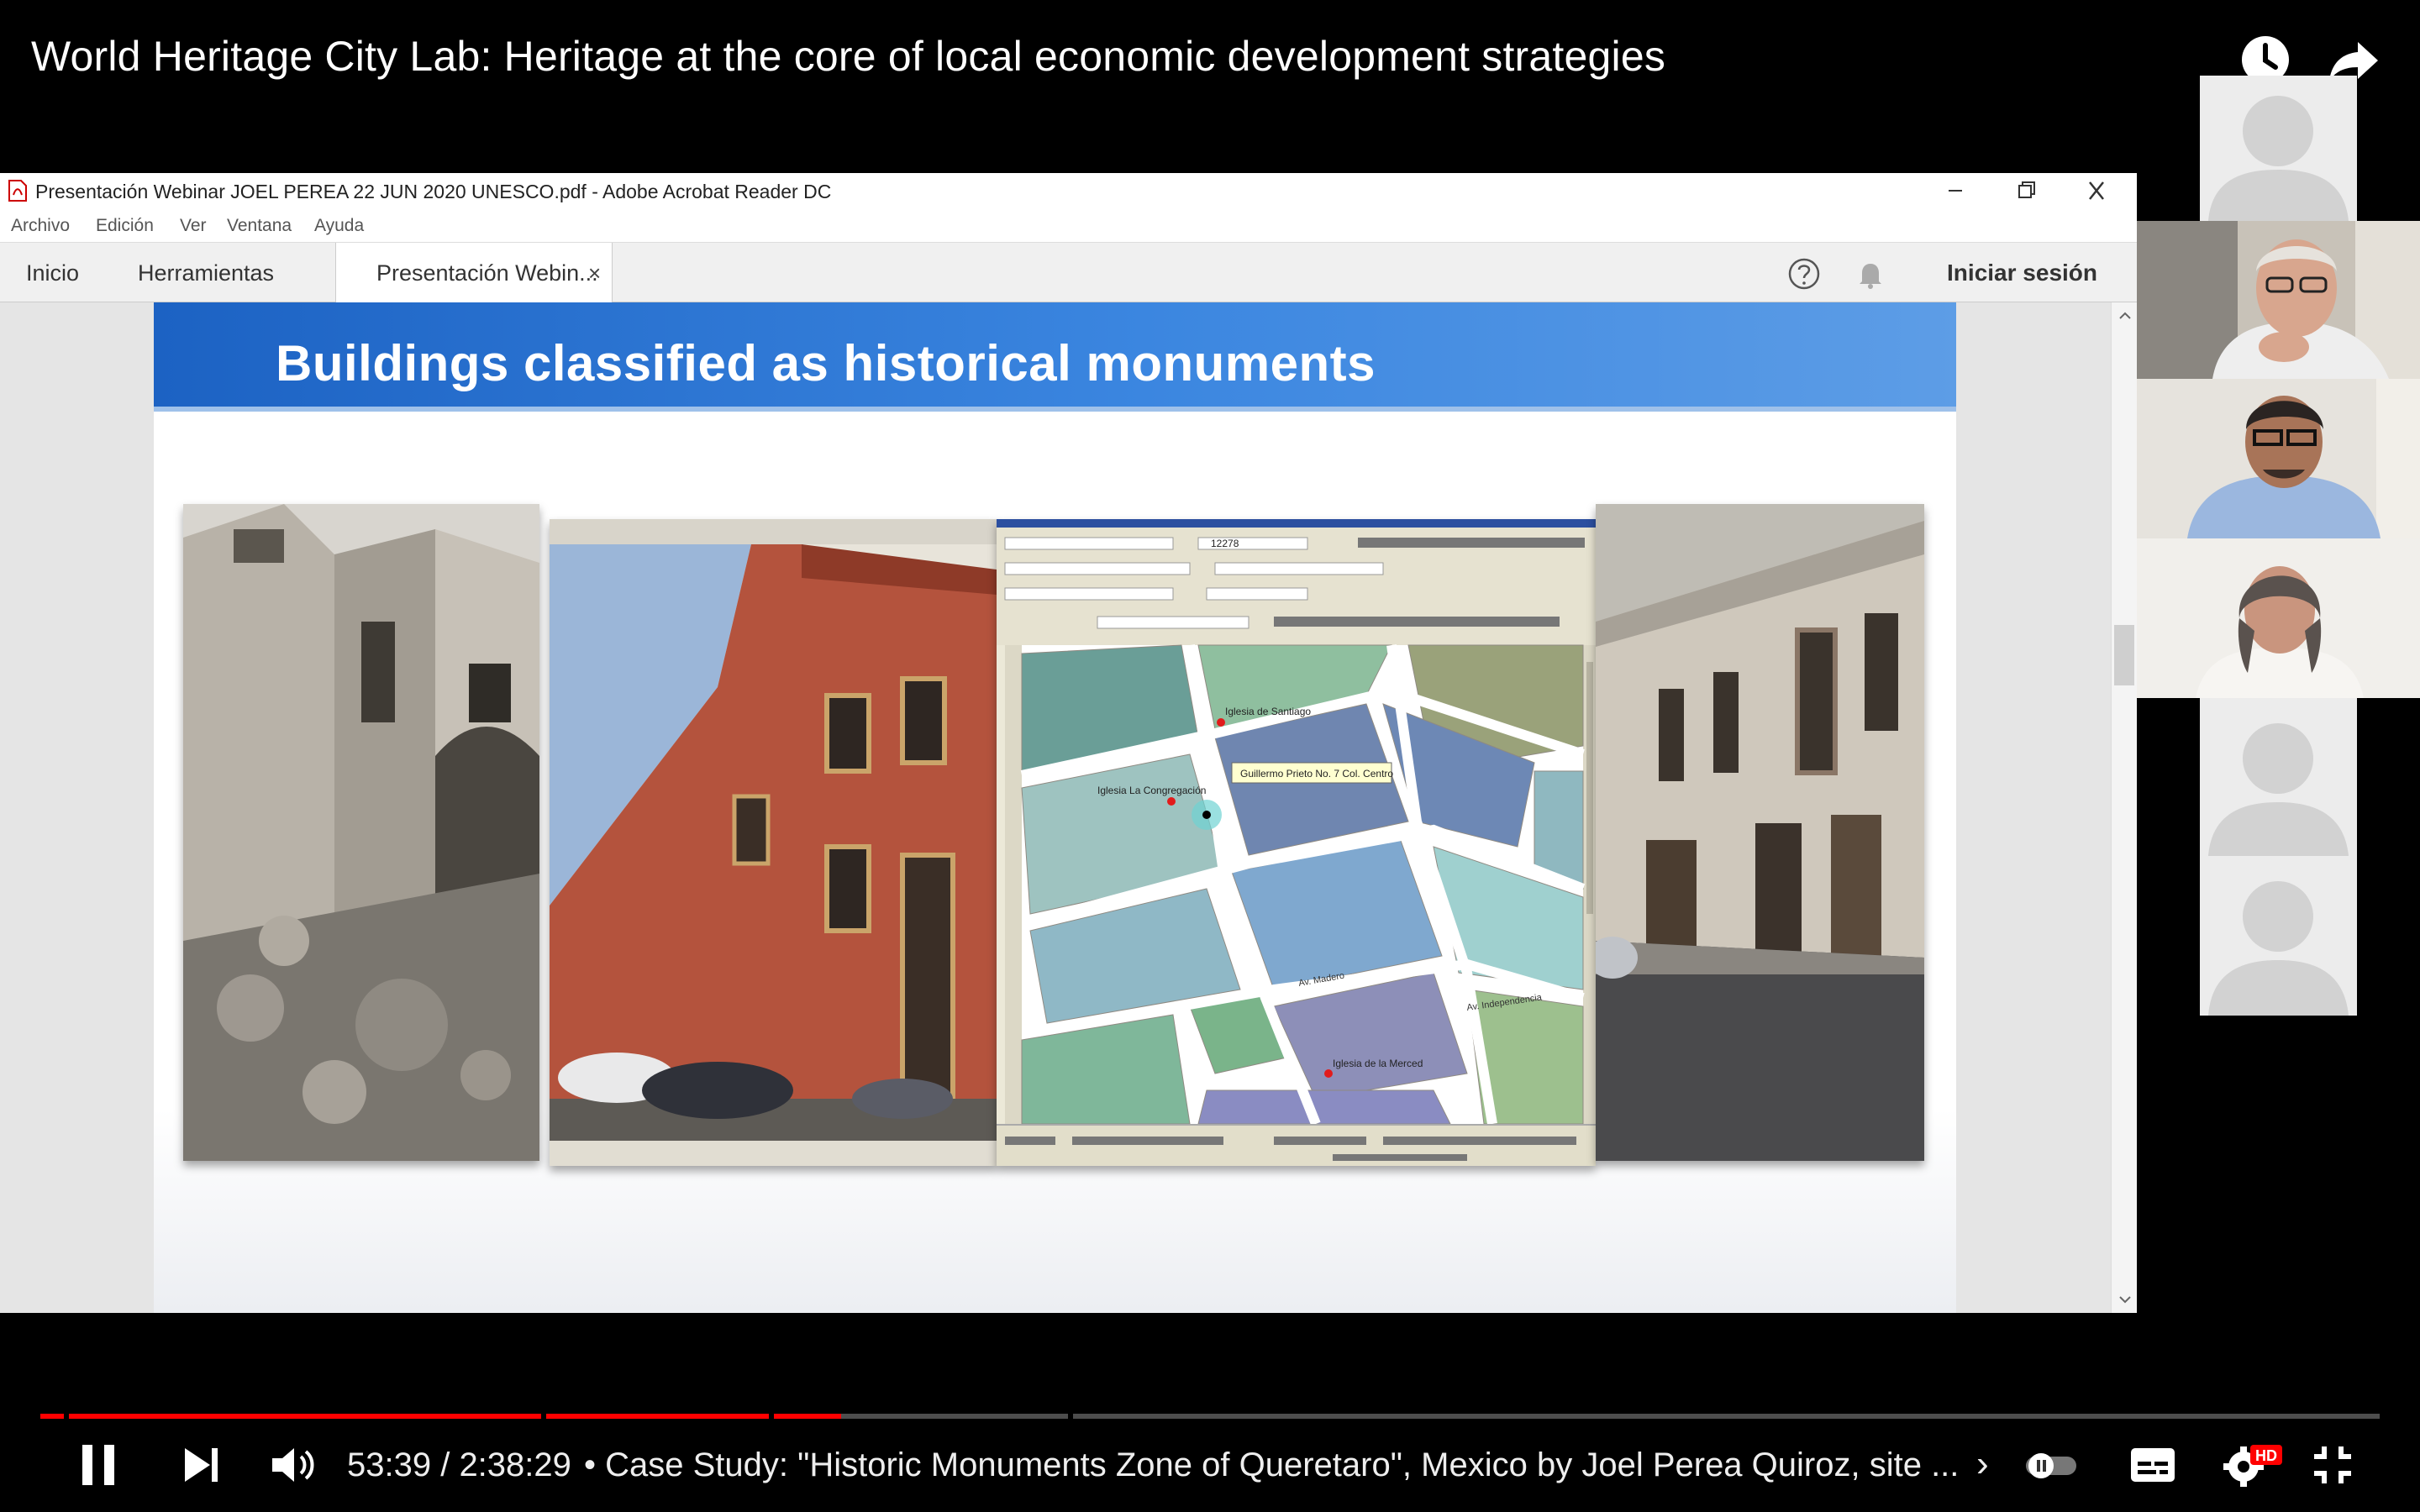 The width and height of the screenshot is (2420, 1512). What do you see at coordinates (1870, 274) in the screenshot?
I see `bell-icon` at bounding box center [1870, 274].